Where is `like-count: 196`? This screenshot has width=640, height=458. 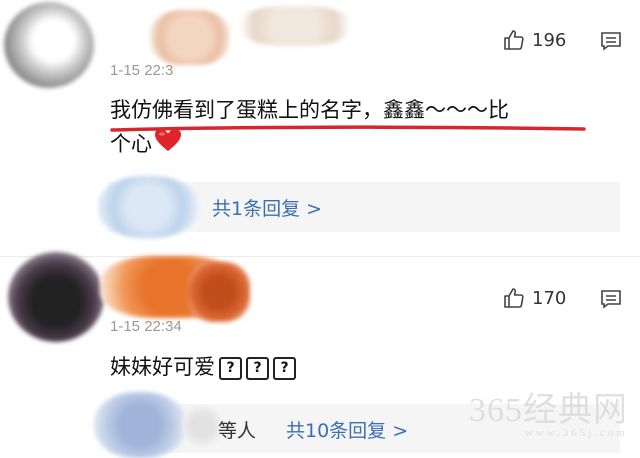
like-count: 196 is located at coordinates (549, 40).